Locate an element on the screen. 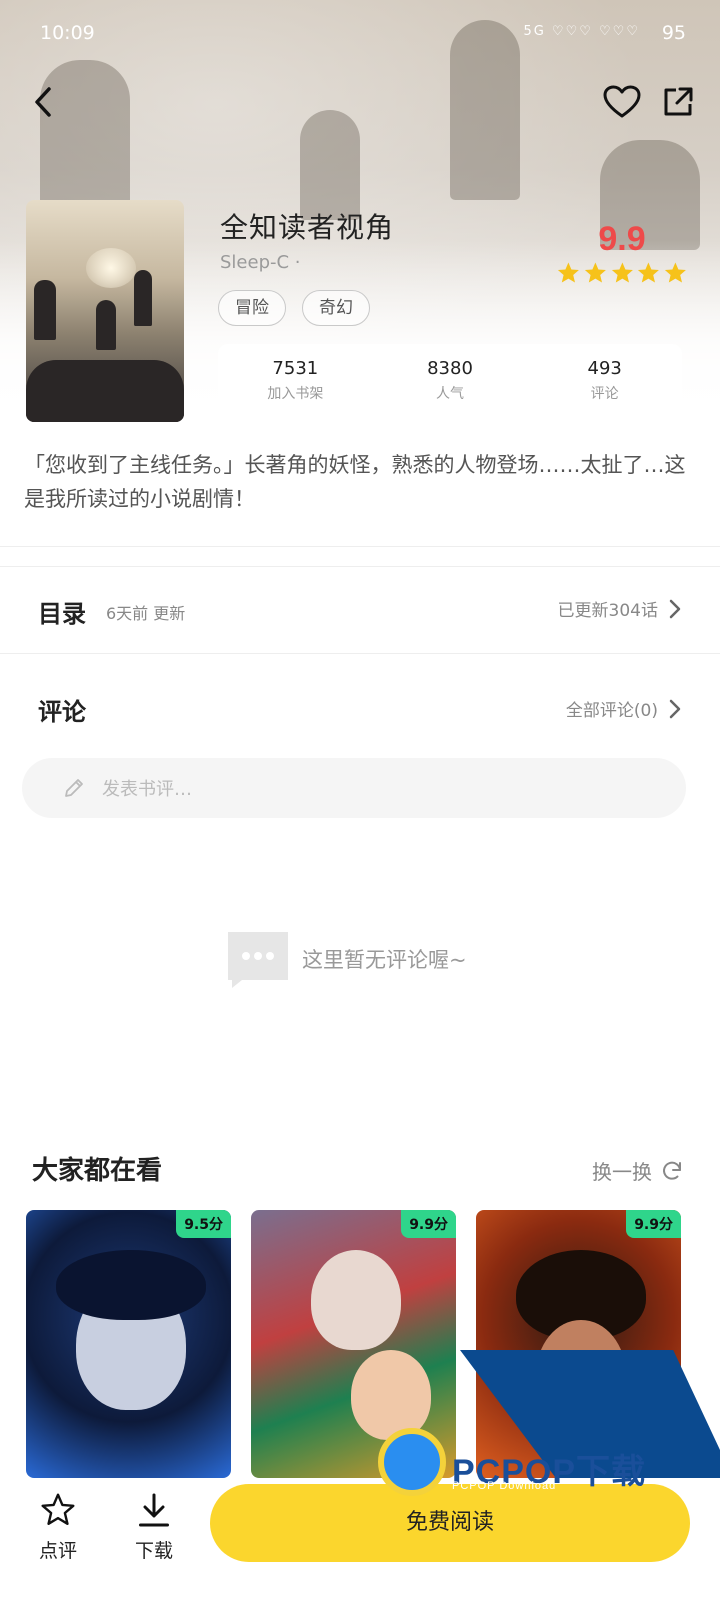 The image size is (720, 1600). book-title: 全知读者视角 is located at coordinates (307, 227).